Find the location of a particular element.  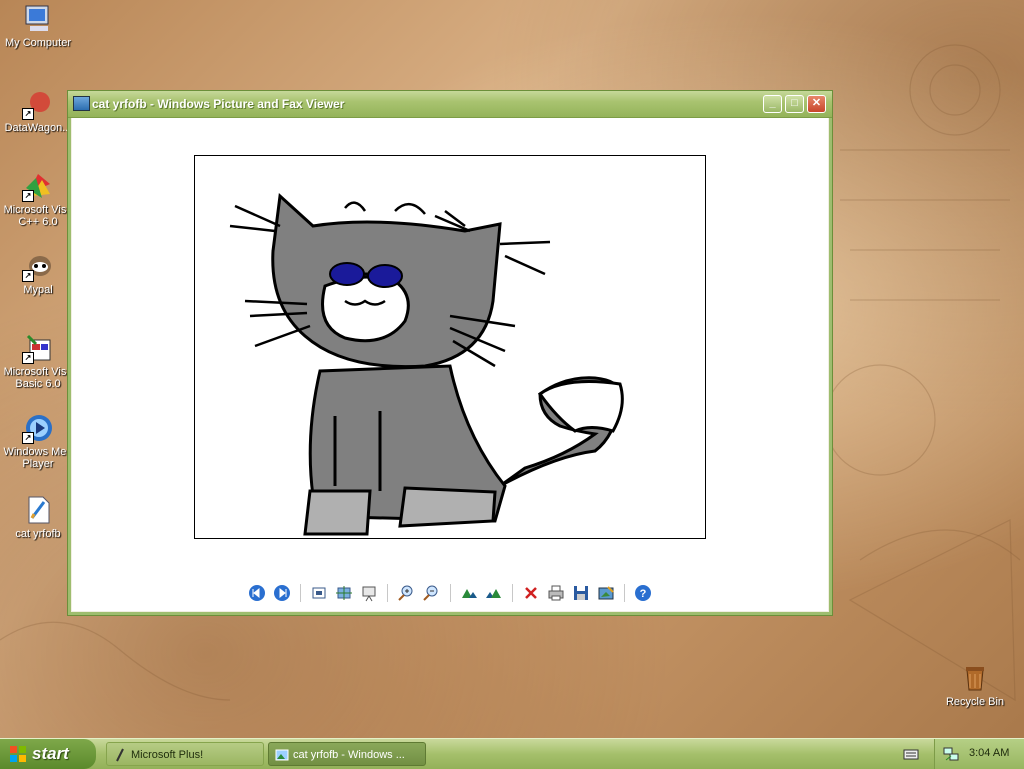

desktop-icon-my-computer: My Computer is located at coordinates (38, 26).